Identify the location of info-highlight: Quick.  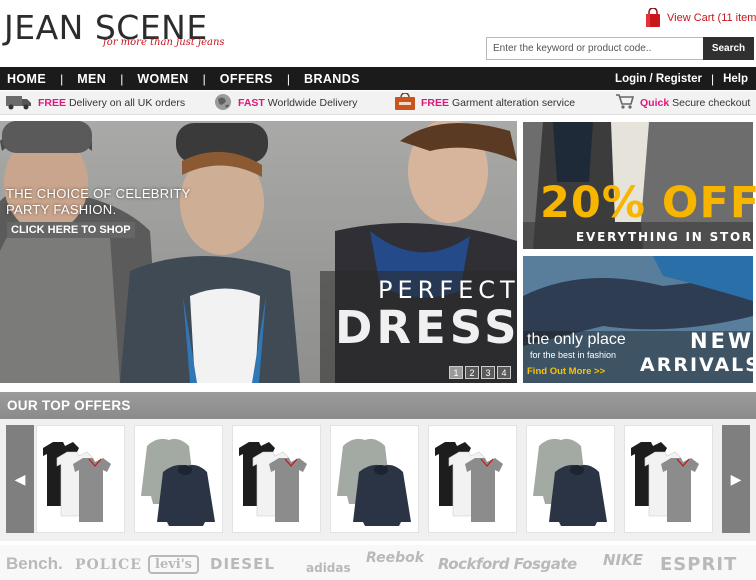
(655, 103).